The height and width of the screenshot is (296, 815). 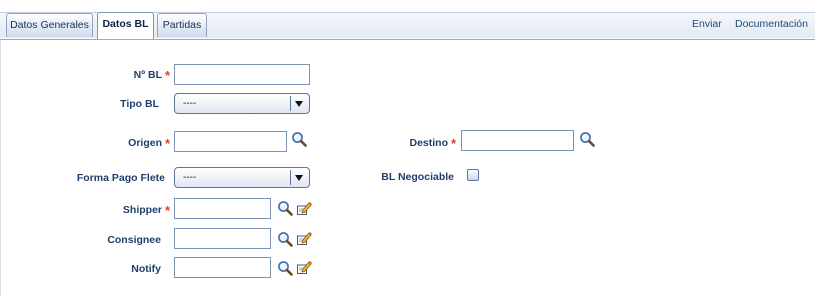 What do you see at coordinates (147, 75) in the screenshot?
I see `nro-bl-label: Nº BL` at bounding box center [147, 75].